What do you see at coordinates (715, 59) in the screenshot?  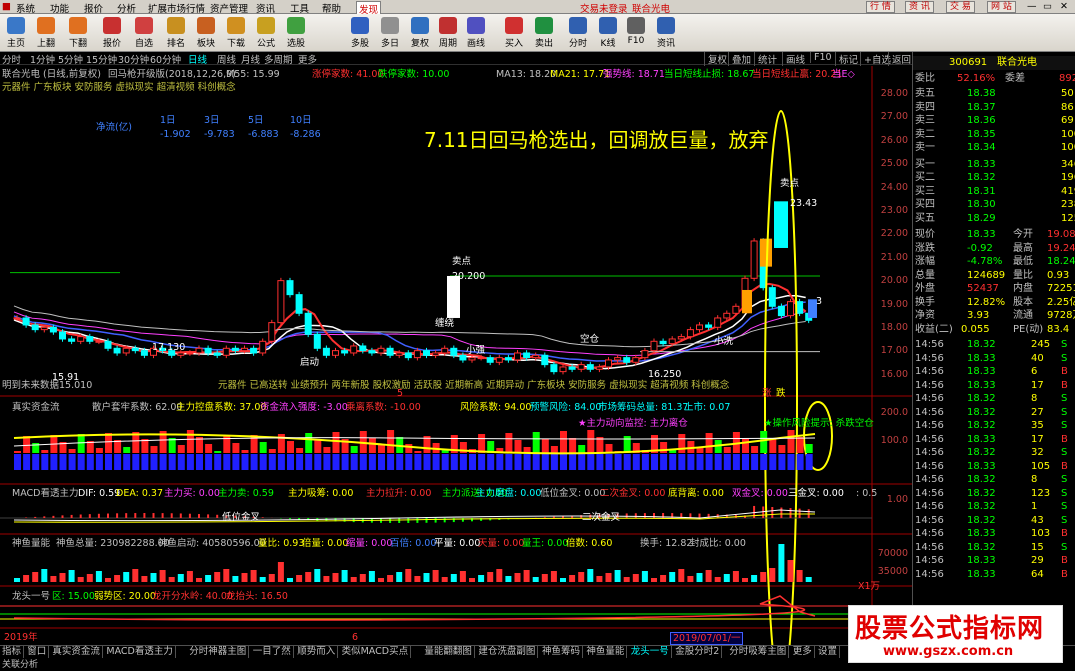 I see `chart-tool-0: 复权` at bounding box center [715, 59].